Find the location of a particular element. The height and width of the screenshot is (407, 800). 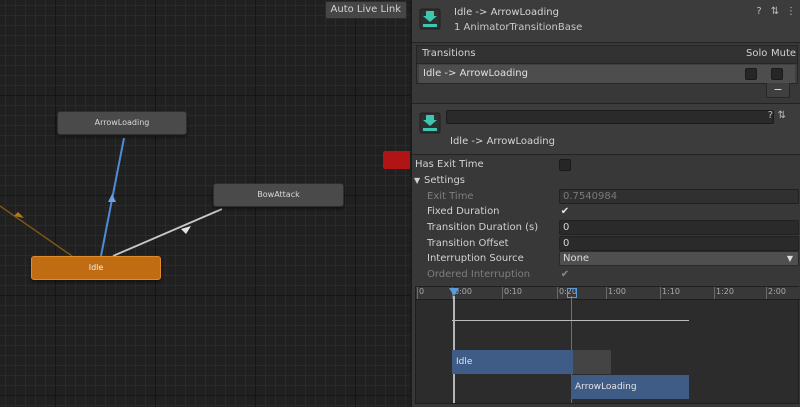

state-offscreen-red is located at coordinates (396, 160).